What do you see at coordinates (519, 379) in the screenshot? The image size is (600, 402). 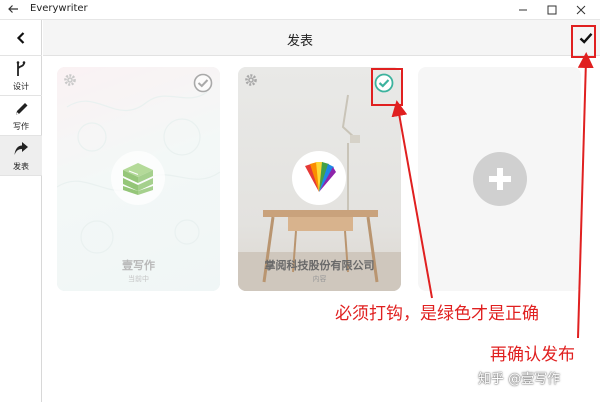 I see `watermark: 知乎 @壹写作` at bounding box center [519, 379].